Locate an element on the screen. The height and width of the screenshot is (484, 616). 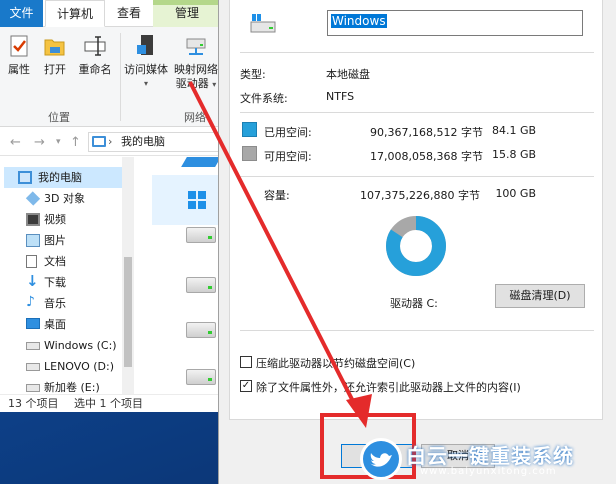
cube-icon is located at coordinates (33, 198).